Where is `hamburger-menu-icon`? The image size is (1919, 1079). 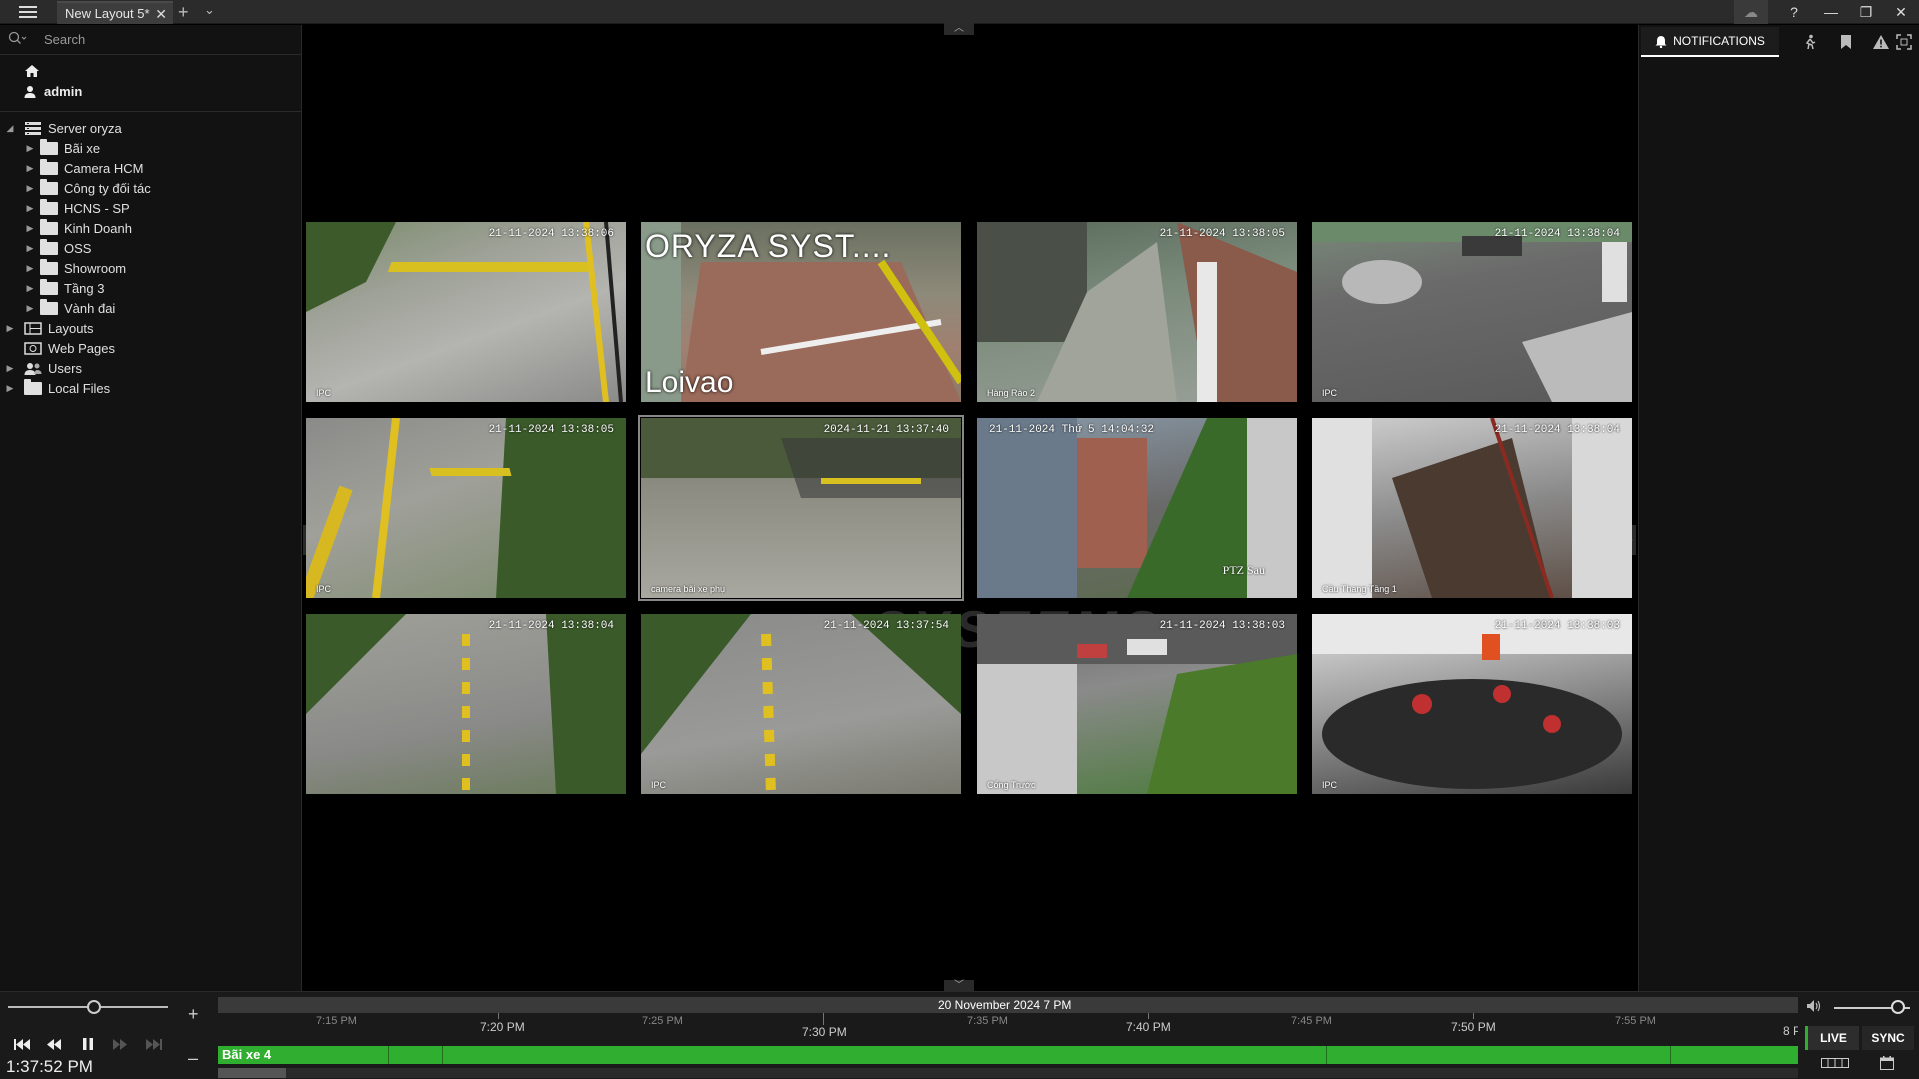 hamburger-menu-icon is located at coordinates (28, 12).